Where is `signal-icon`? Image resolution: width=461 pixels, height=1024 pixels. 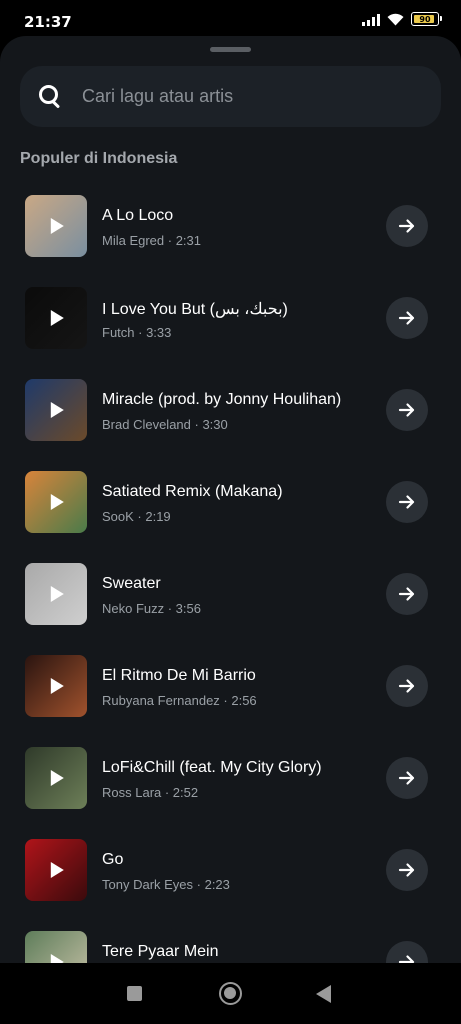
signal-icon is located at coordinates (371, 19).